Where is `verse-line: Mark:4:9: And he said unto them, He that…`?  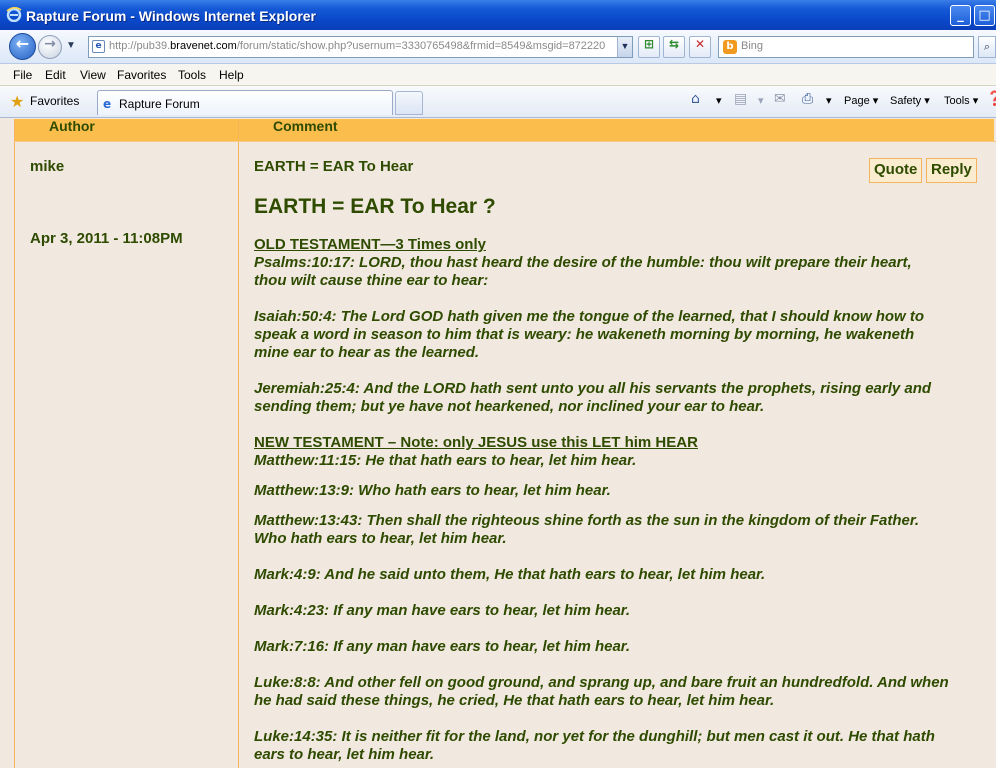 verse-line: Mark:4:9: And he said unto them, He that… is located at coordinates (510, 574).